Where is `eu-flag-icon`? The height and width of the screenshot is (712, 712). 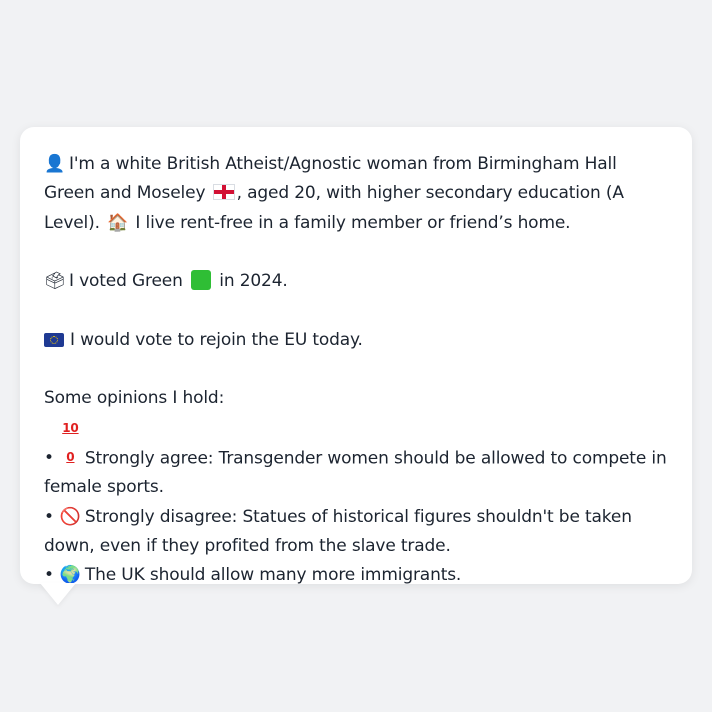
eu-flag-icon is located at coordinates (54, 339).